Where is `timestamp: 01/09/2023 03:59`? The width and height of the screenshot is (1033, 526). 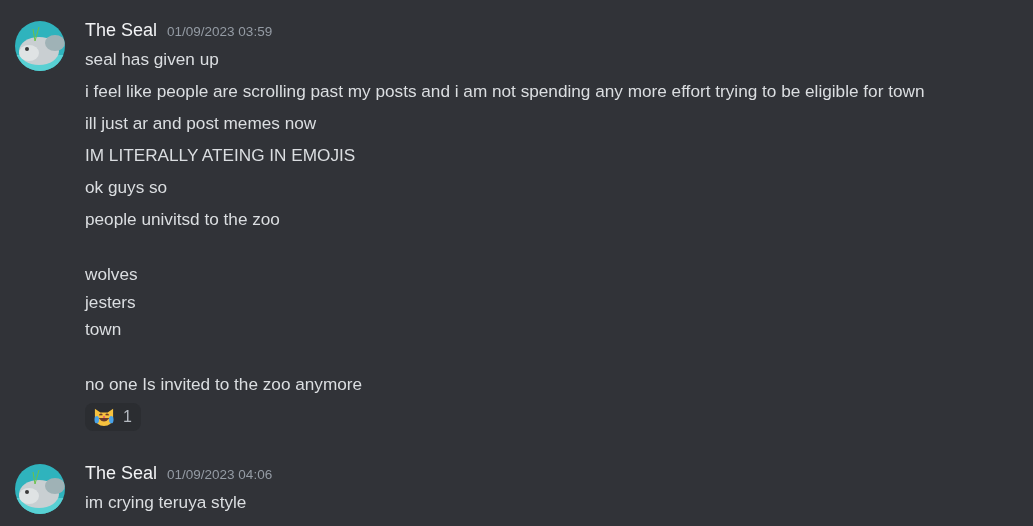
timestamp: 01/09/2023 03:59 is located at coordinates (220, 31).